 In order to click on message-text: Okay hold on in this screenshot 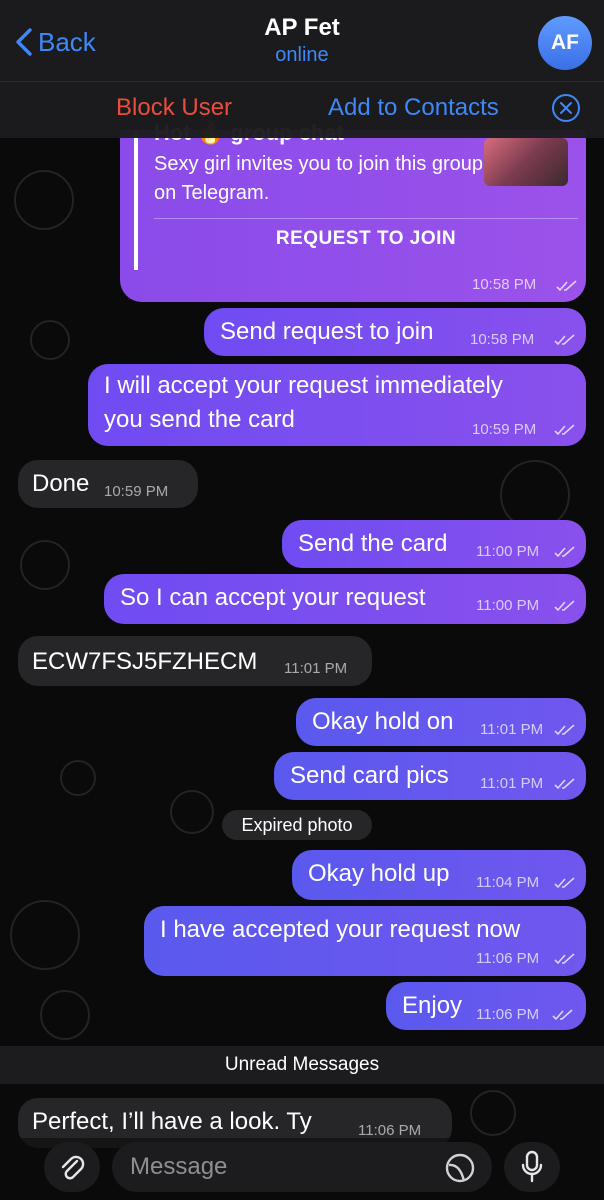, I will do `click(383, 721)`.